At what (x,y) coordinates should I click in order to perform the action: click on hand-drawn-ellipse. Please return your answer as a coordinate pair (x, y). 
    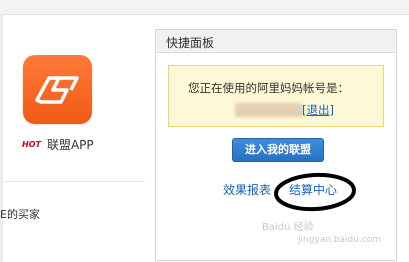
    Looking at the image, I should click on (315, 192).